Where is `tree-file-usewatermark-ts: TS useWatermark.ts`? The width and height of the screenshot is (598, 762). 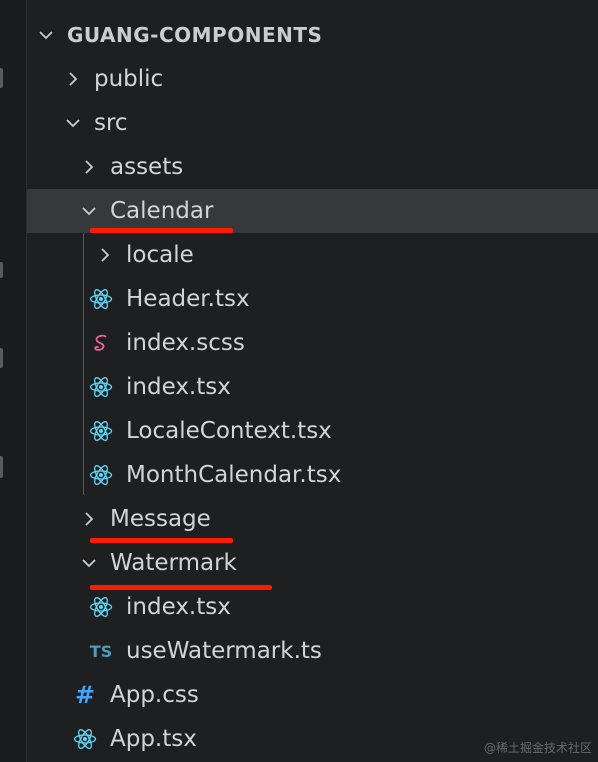
tree-file-usewatermark-ts: TS useWatermark.ts is located at coordinates (312, 651).